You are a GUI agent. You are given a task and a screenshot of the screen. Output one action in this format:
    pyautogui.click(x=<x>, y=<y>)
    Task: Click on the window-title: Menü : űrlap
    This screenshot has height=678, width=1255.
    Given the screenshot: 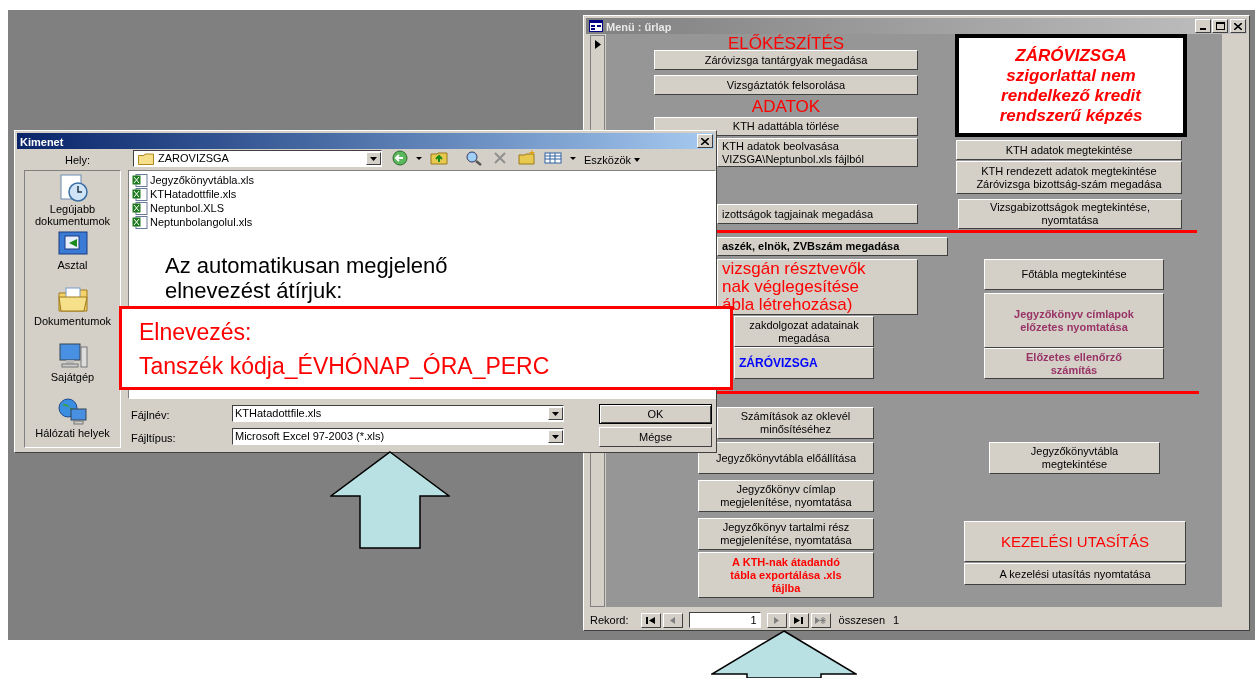 What is the action you would take?
    pyautogui.click(x=639, y=27)
    